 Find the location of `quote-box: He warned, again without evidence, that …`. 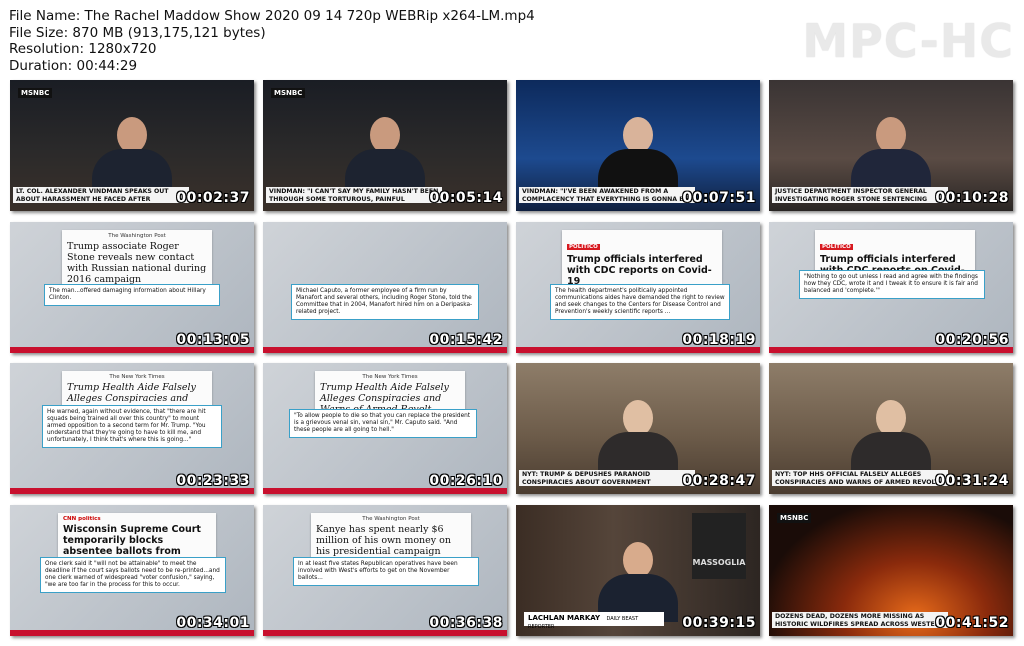

quote-box: He warned, again without evidence, that … is located at coordinates (132, 426).